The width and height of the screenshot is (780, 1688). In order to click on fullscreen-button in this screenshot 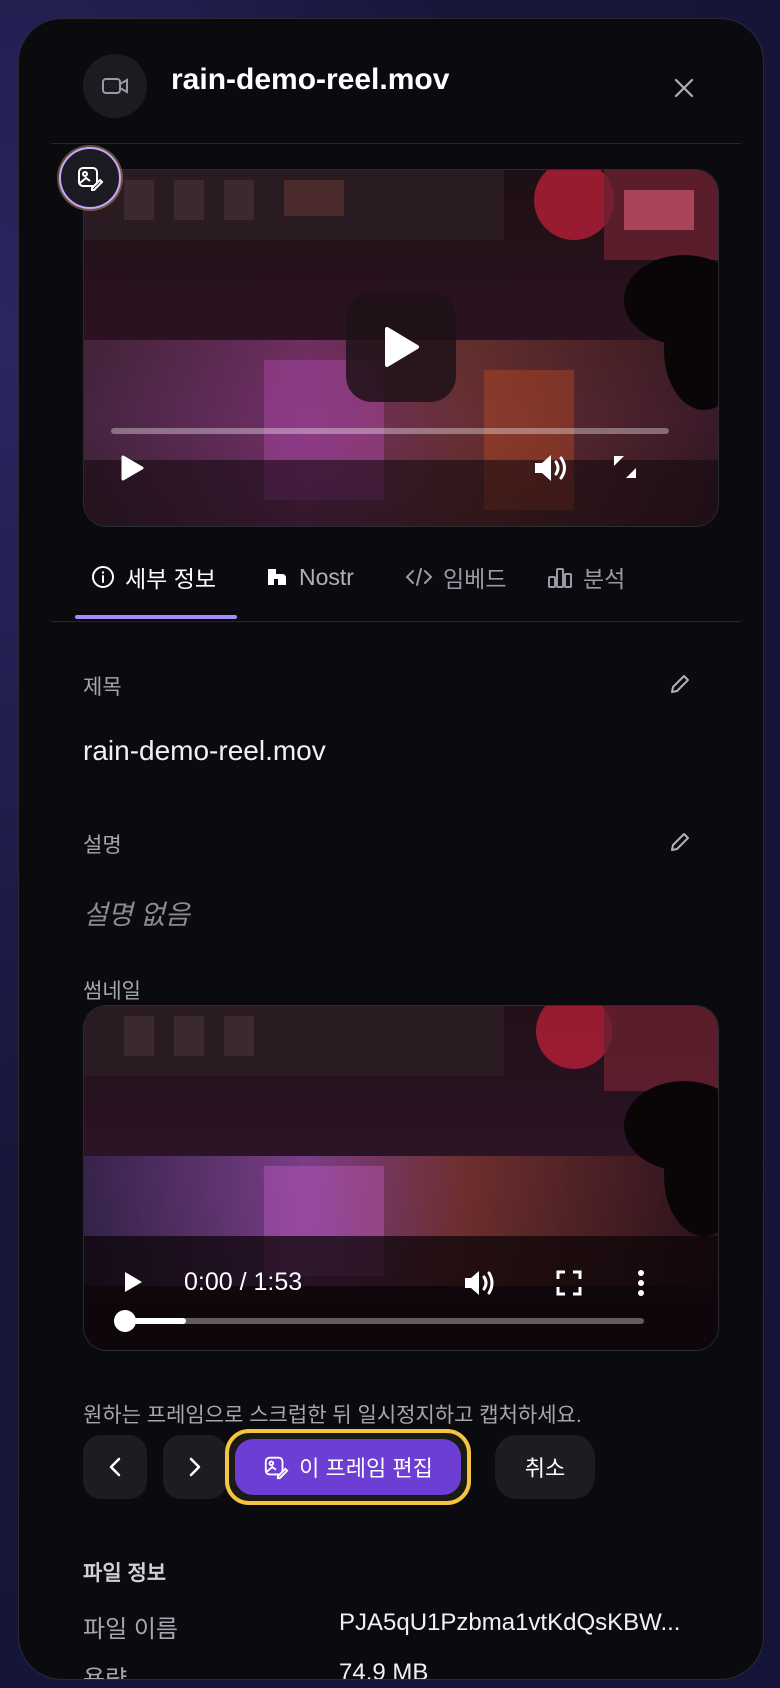, I will do `click(625, 467)`.